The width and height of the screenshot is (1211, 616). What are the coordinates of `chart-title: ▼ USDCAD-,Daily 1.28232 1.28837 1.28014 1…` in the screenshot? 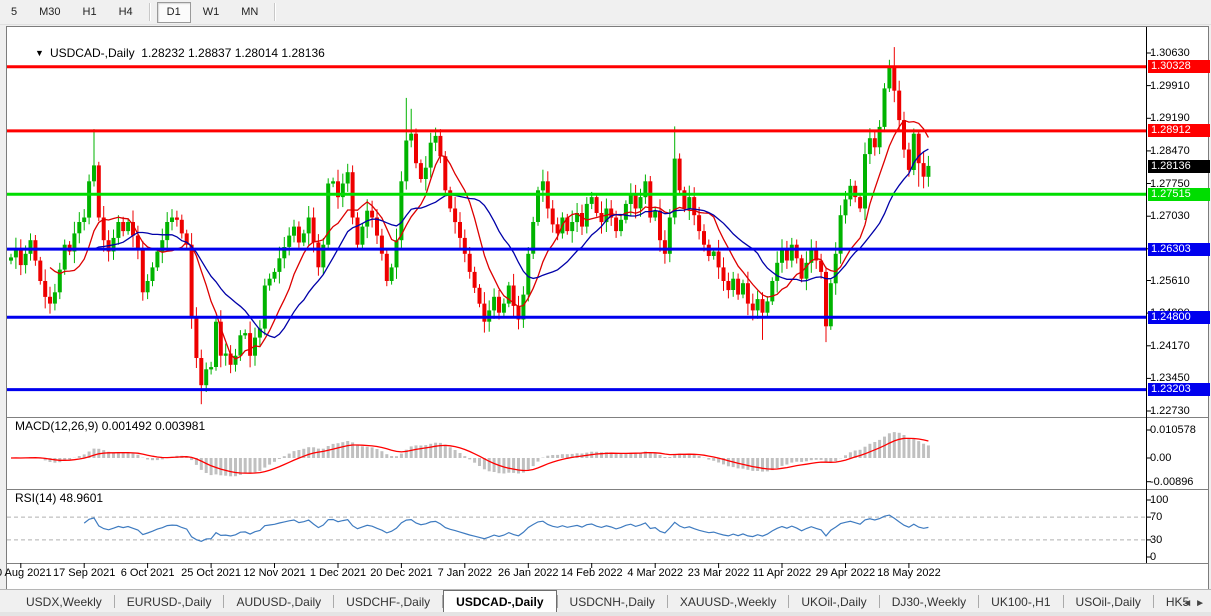 It's located at (170, 53).